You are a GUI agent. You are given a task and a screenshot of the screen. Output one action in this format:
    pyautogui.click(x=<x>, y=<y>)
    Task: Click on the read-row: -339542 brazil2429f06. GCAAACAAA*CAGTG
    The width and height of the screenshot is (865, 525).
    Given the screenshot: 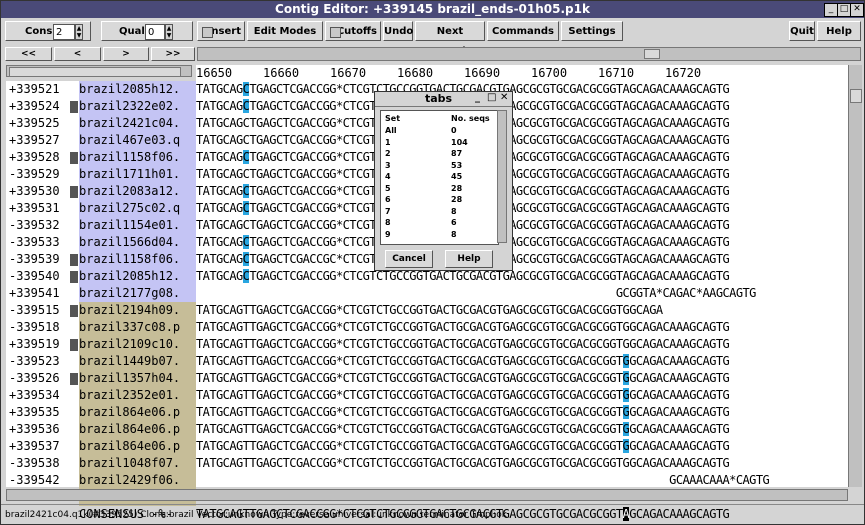 What is the action you would take?
    pyautogui.click(x=427, y=480)
    